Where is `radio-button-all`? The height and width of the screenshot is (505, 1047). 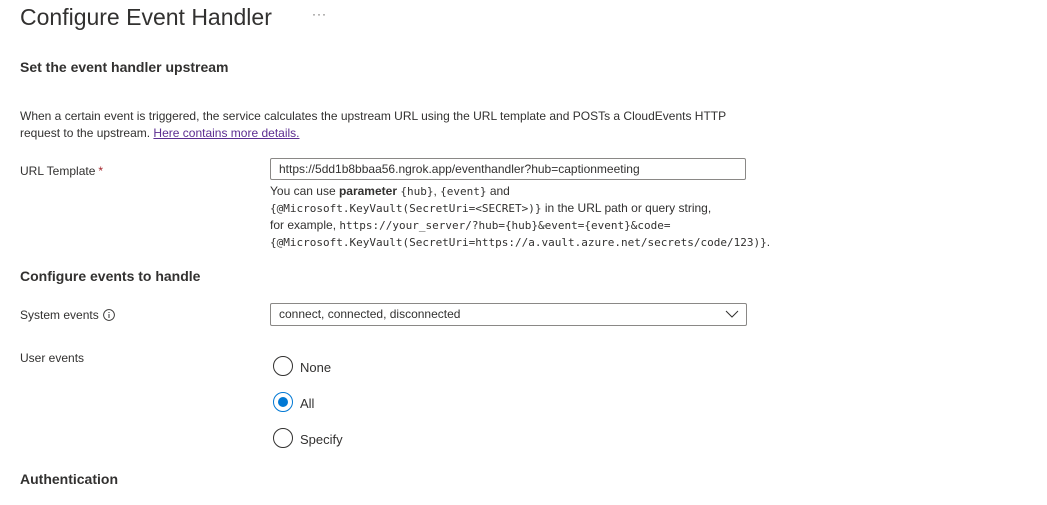 radio-button-all is located at coordinates (283, 402).